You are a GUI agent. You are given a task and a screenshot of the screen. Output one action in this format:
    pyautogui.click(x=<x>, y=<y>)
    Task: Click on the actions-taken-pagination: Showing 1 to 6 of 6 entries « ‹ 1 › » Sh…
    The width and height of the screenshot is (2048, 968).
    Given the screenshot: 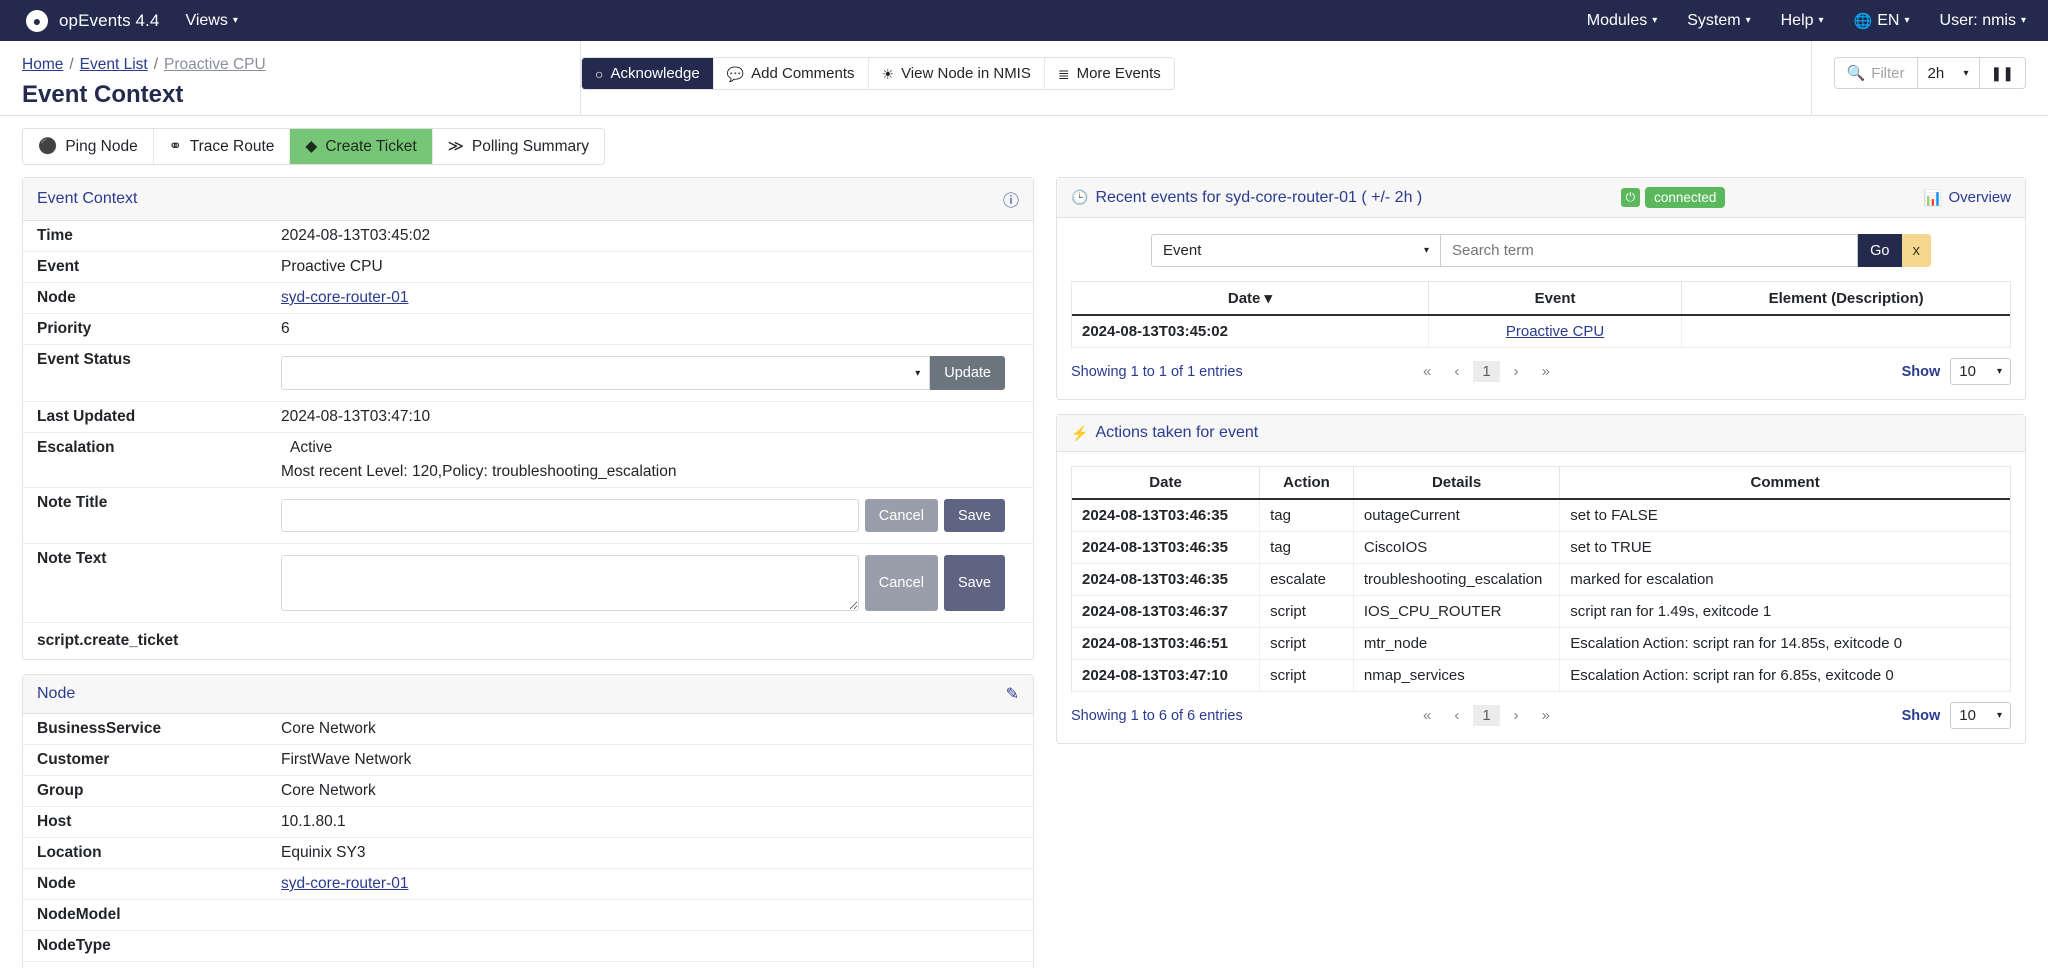 What is the action you would take?
    pyautogui.click(x=1541, y=717)
    